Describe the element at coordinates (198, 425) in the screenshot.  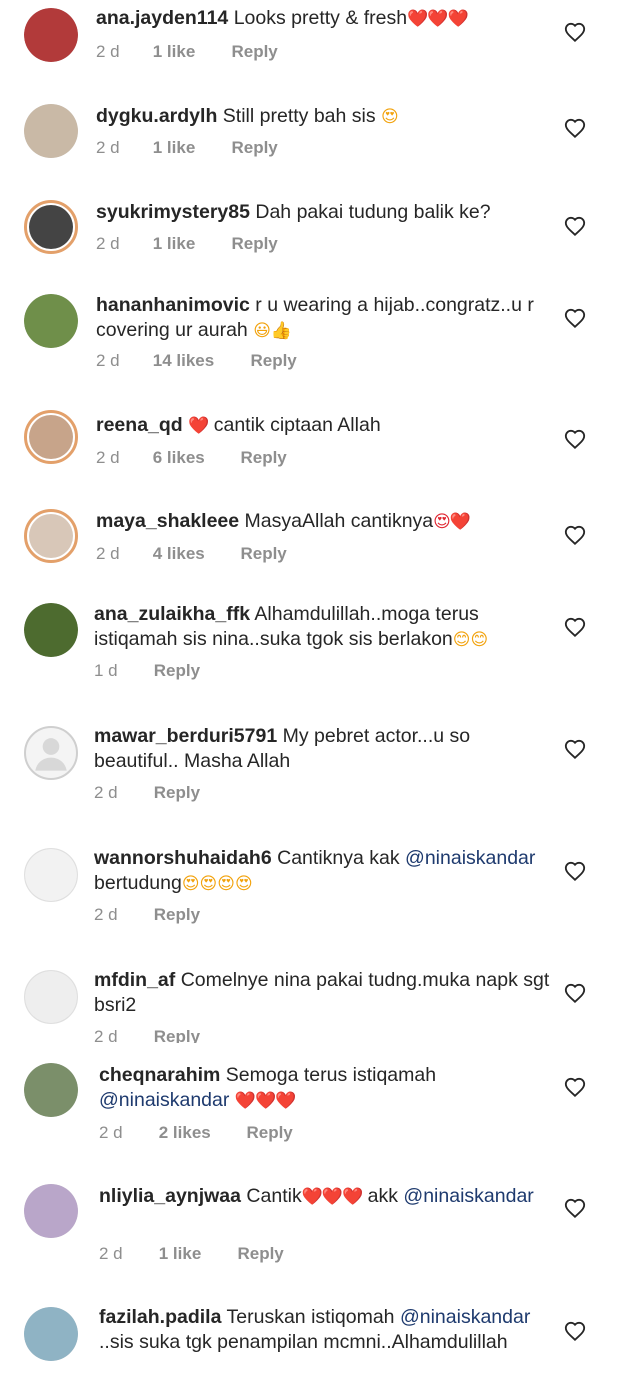
I see `emoji: ❤️` at that location.